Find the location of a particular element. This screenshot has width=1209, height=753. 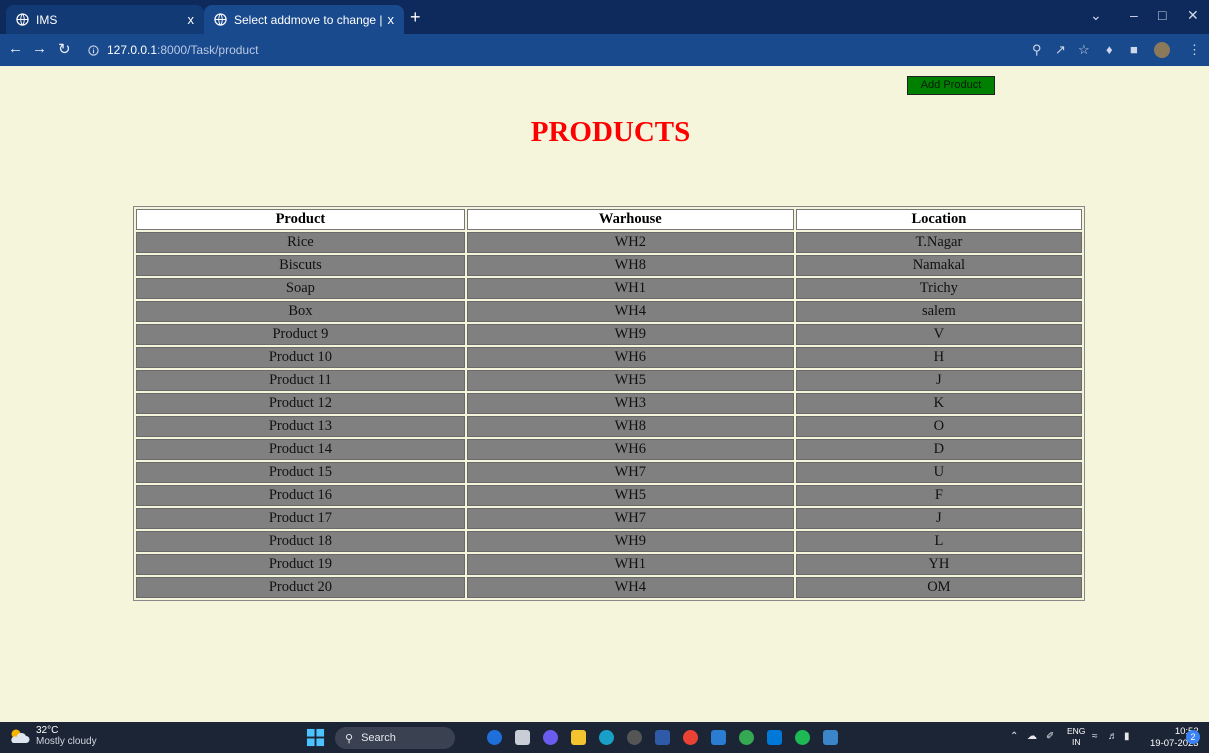

table-row: Product 20 WH4 OM is located at coordinates (609, 587).